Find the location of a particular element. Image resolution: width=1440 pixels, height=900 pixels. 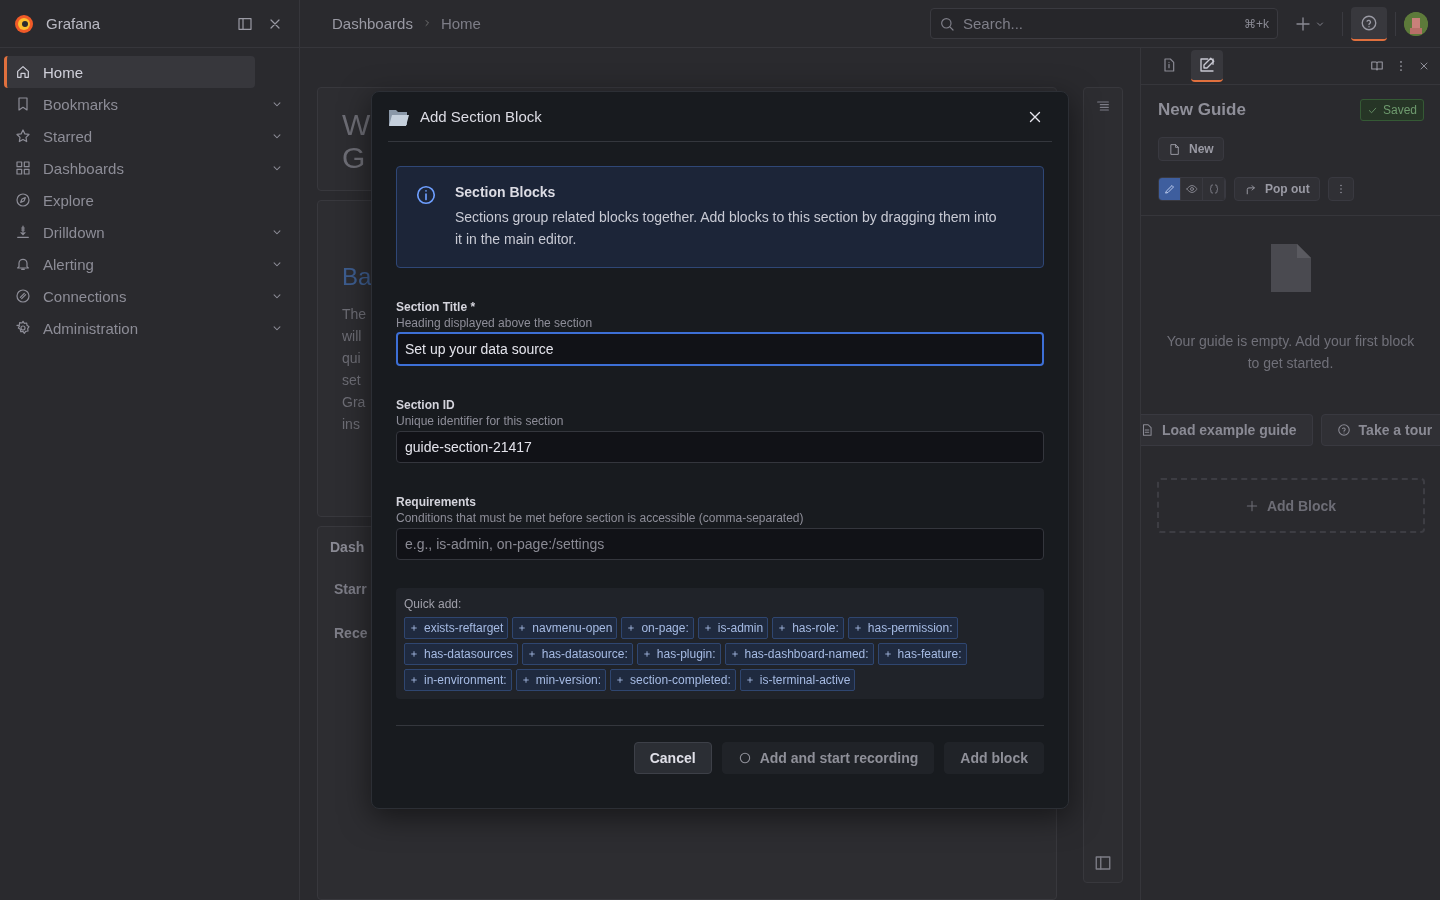

requirement-chip: is-admin is located at coordinates (733, 628).